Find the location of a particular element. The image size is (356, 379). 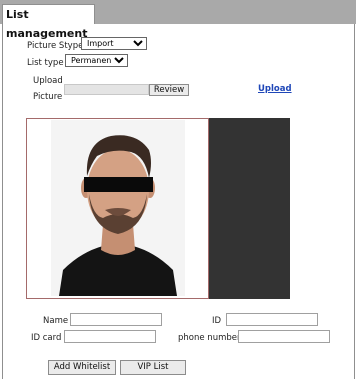

upload-picture-label-line2: Picture is located at coordinates (48, 97).